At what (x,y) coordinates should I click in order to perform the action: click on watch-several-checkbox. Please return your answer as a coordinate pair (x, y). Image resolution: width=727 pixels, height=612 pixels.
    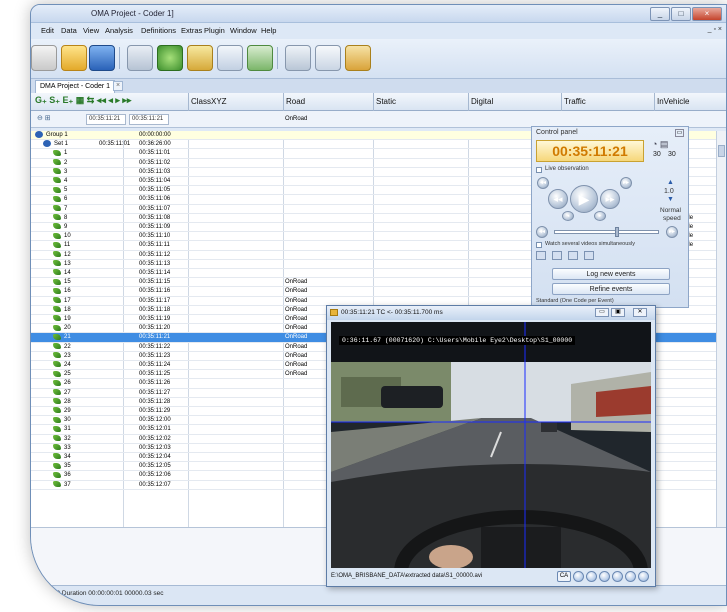
    Looking at the image, I should click on (539, 245).